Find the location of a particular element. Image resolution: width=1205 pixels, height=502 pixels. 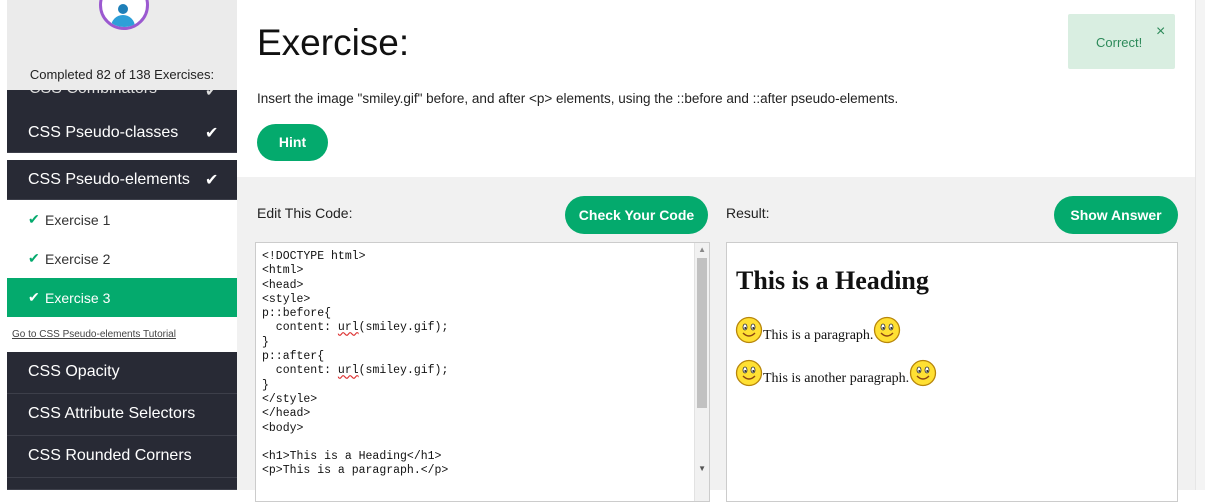

sidebar-item-css-pseudo-elements: CSS Pseudo-elements ✔ is located at coordinates (122, 180).